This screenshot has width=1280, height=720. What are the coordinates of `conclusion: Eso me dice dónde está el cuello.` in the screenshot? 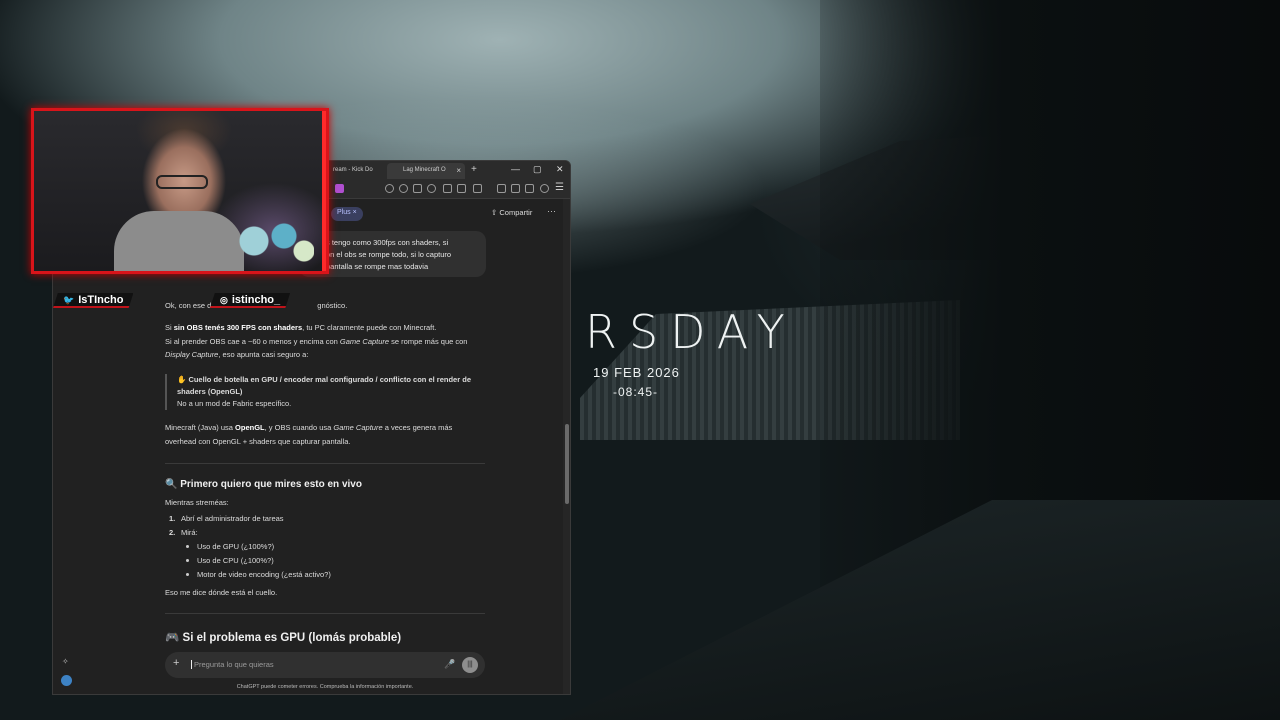 It's located at (221, 592).